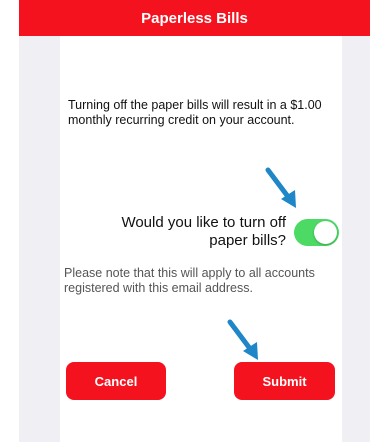 This screenshot has width=388, height=442. What do you see at coordinates (39, 239) in the screenshot?
I see `left-margin-panel` at bounding box center [39, 239].